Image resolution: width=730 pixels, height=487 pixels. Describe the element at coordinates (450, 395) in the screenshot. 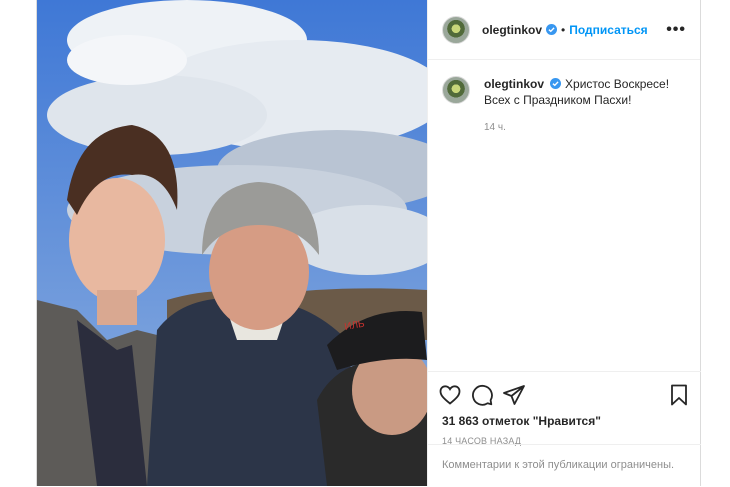

I see `heart-icon` at that location.